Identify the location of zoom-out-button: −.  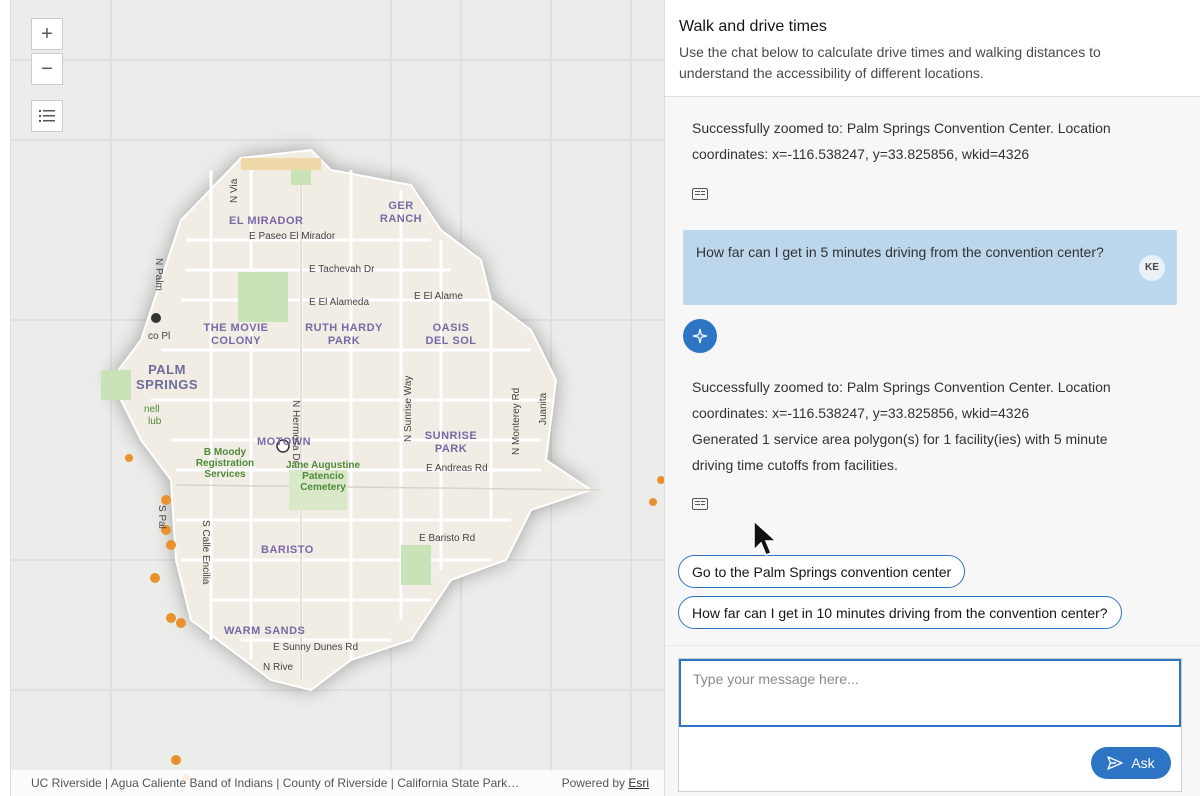
(47, 69).